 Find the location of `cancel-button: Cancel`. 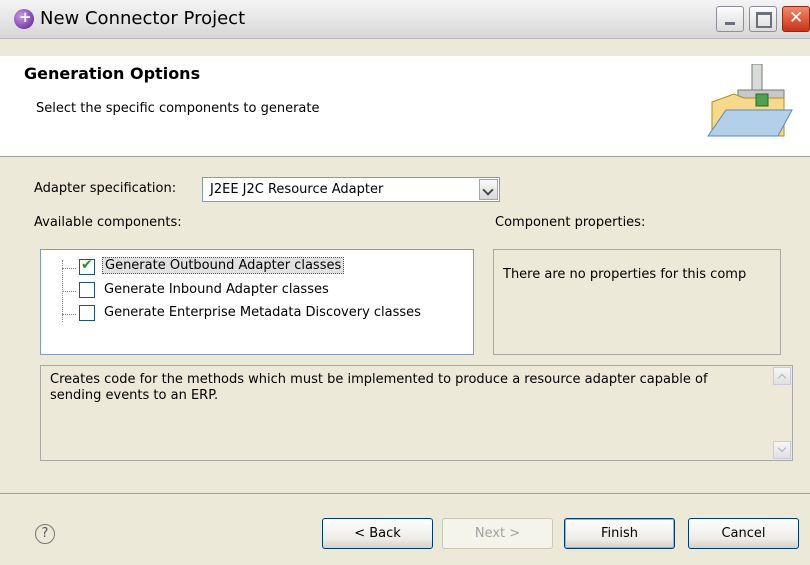

cancel-button: Cancel is located at coordinates (743, 533).